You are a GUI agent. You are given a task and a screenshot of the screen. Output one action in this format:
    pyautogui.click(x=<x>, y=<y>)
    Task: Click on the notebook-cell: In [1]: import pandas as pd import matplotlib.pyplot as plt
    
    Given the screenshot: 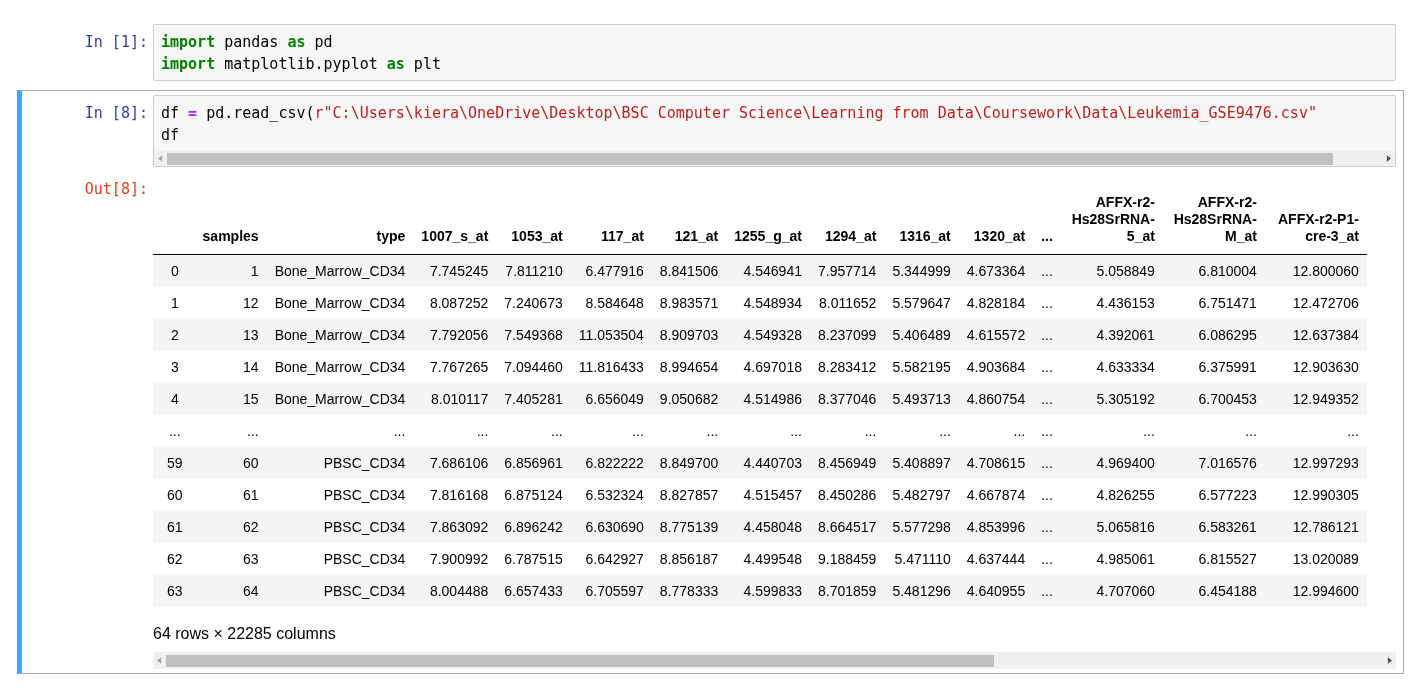 What is the action you would take?
    pyautogui.click(x=710, y=52)
    